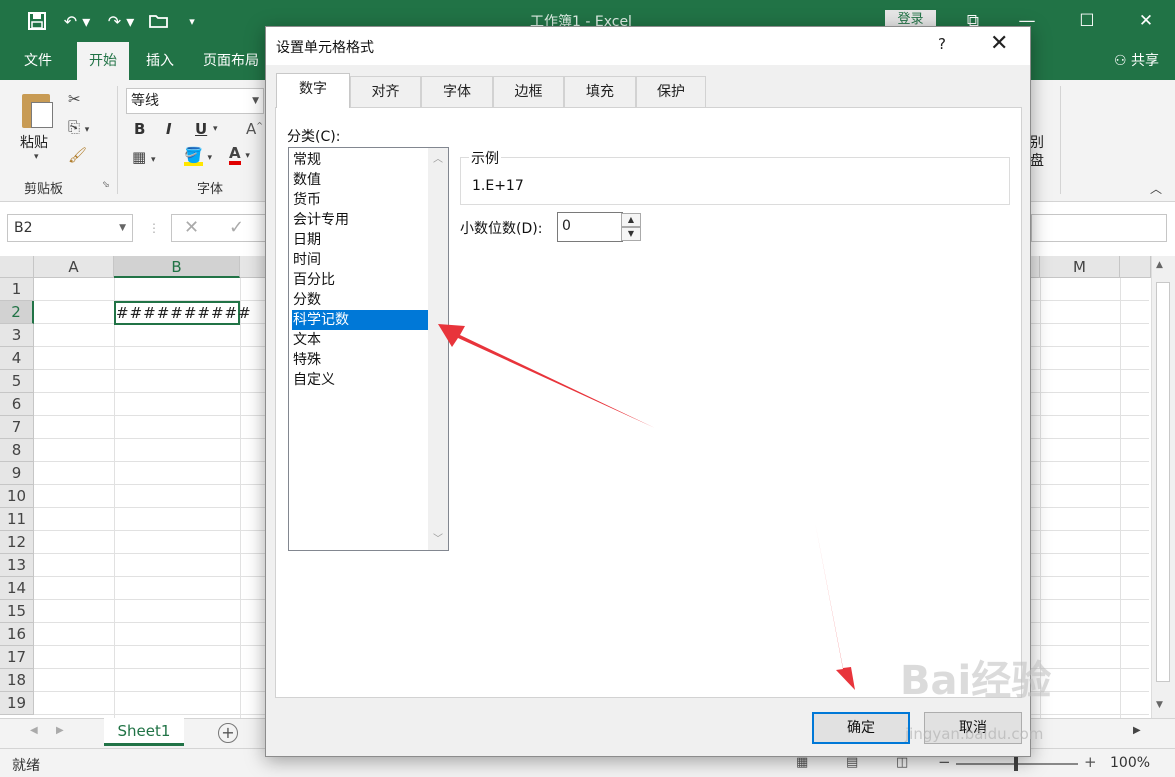 This screenshot has width=1175, height=777. Describe the element at coordinates (942, 44) in the screenshot. I see `help-button: ?` at that location.